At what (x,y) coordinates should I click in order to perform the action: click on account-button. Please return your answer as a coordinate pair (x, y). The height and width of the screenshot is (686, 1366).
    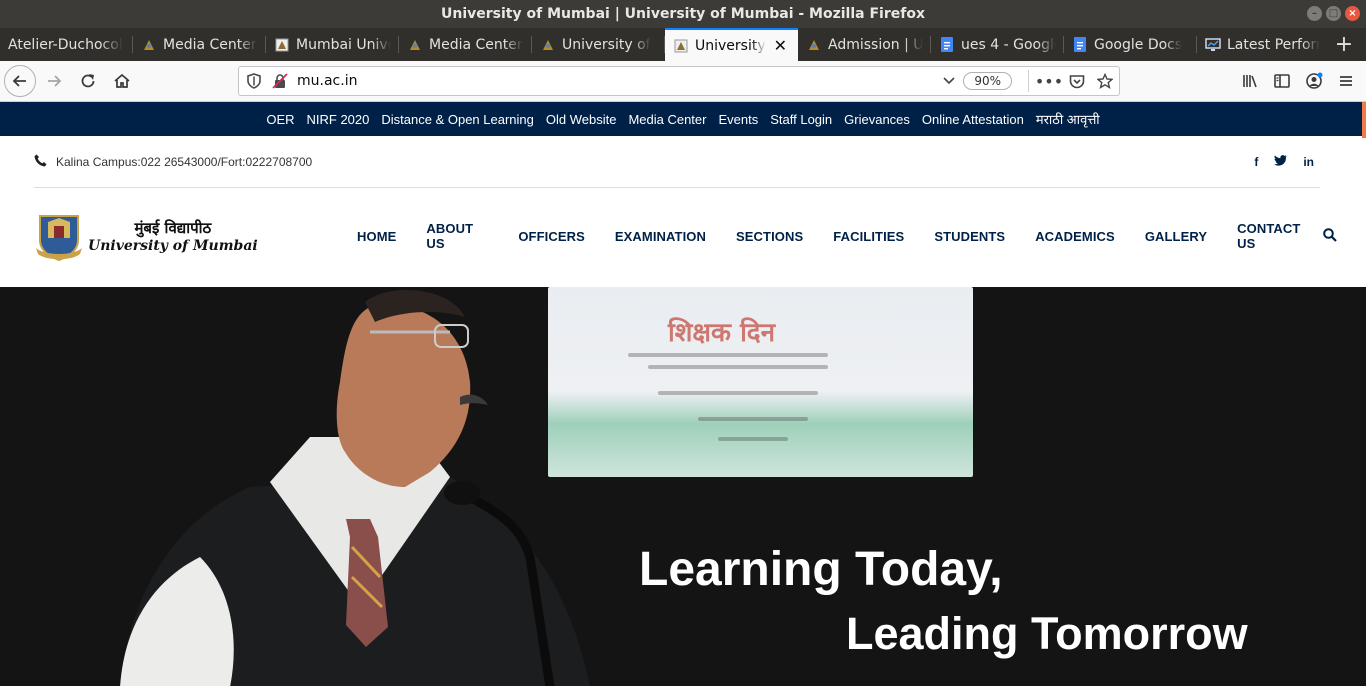
    Looking at the image, I should click on (1314, 81).